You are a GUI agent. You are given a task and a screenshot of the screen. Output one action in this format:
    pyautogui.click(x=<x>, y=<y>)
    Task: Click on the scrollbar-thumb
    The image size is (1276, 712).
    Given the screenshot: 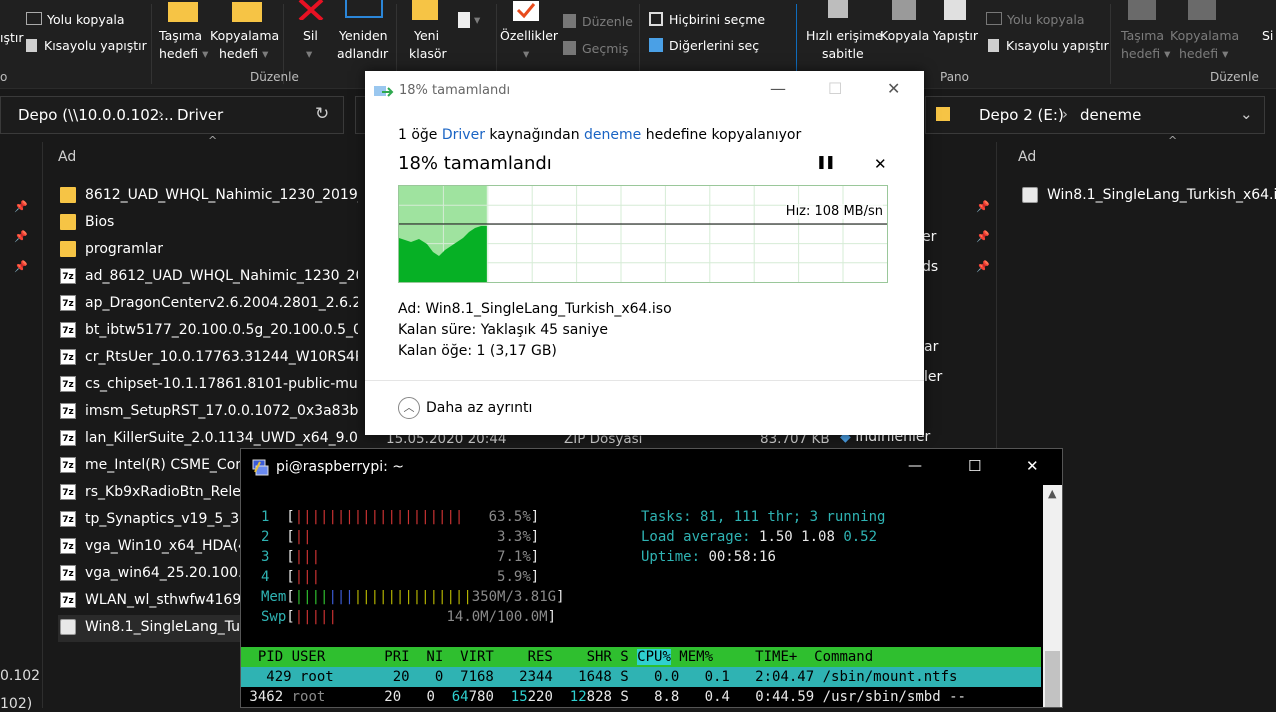 What is the action you would take?
    pyautogui.click(x=1052, y=679)
    